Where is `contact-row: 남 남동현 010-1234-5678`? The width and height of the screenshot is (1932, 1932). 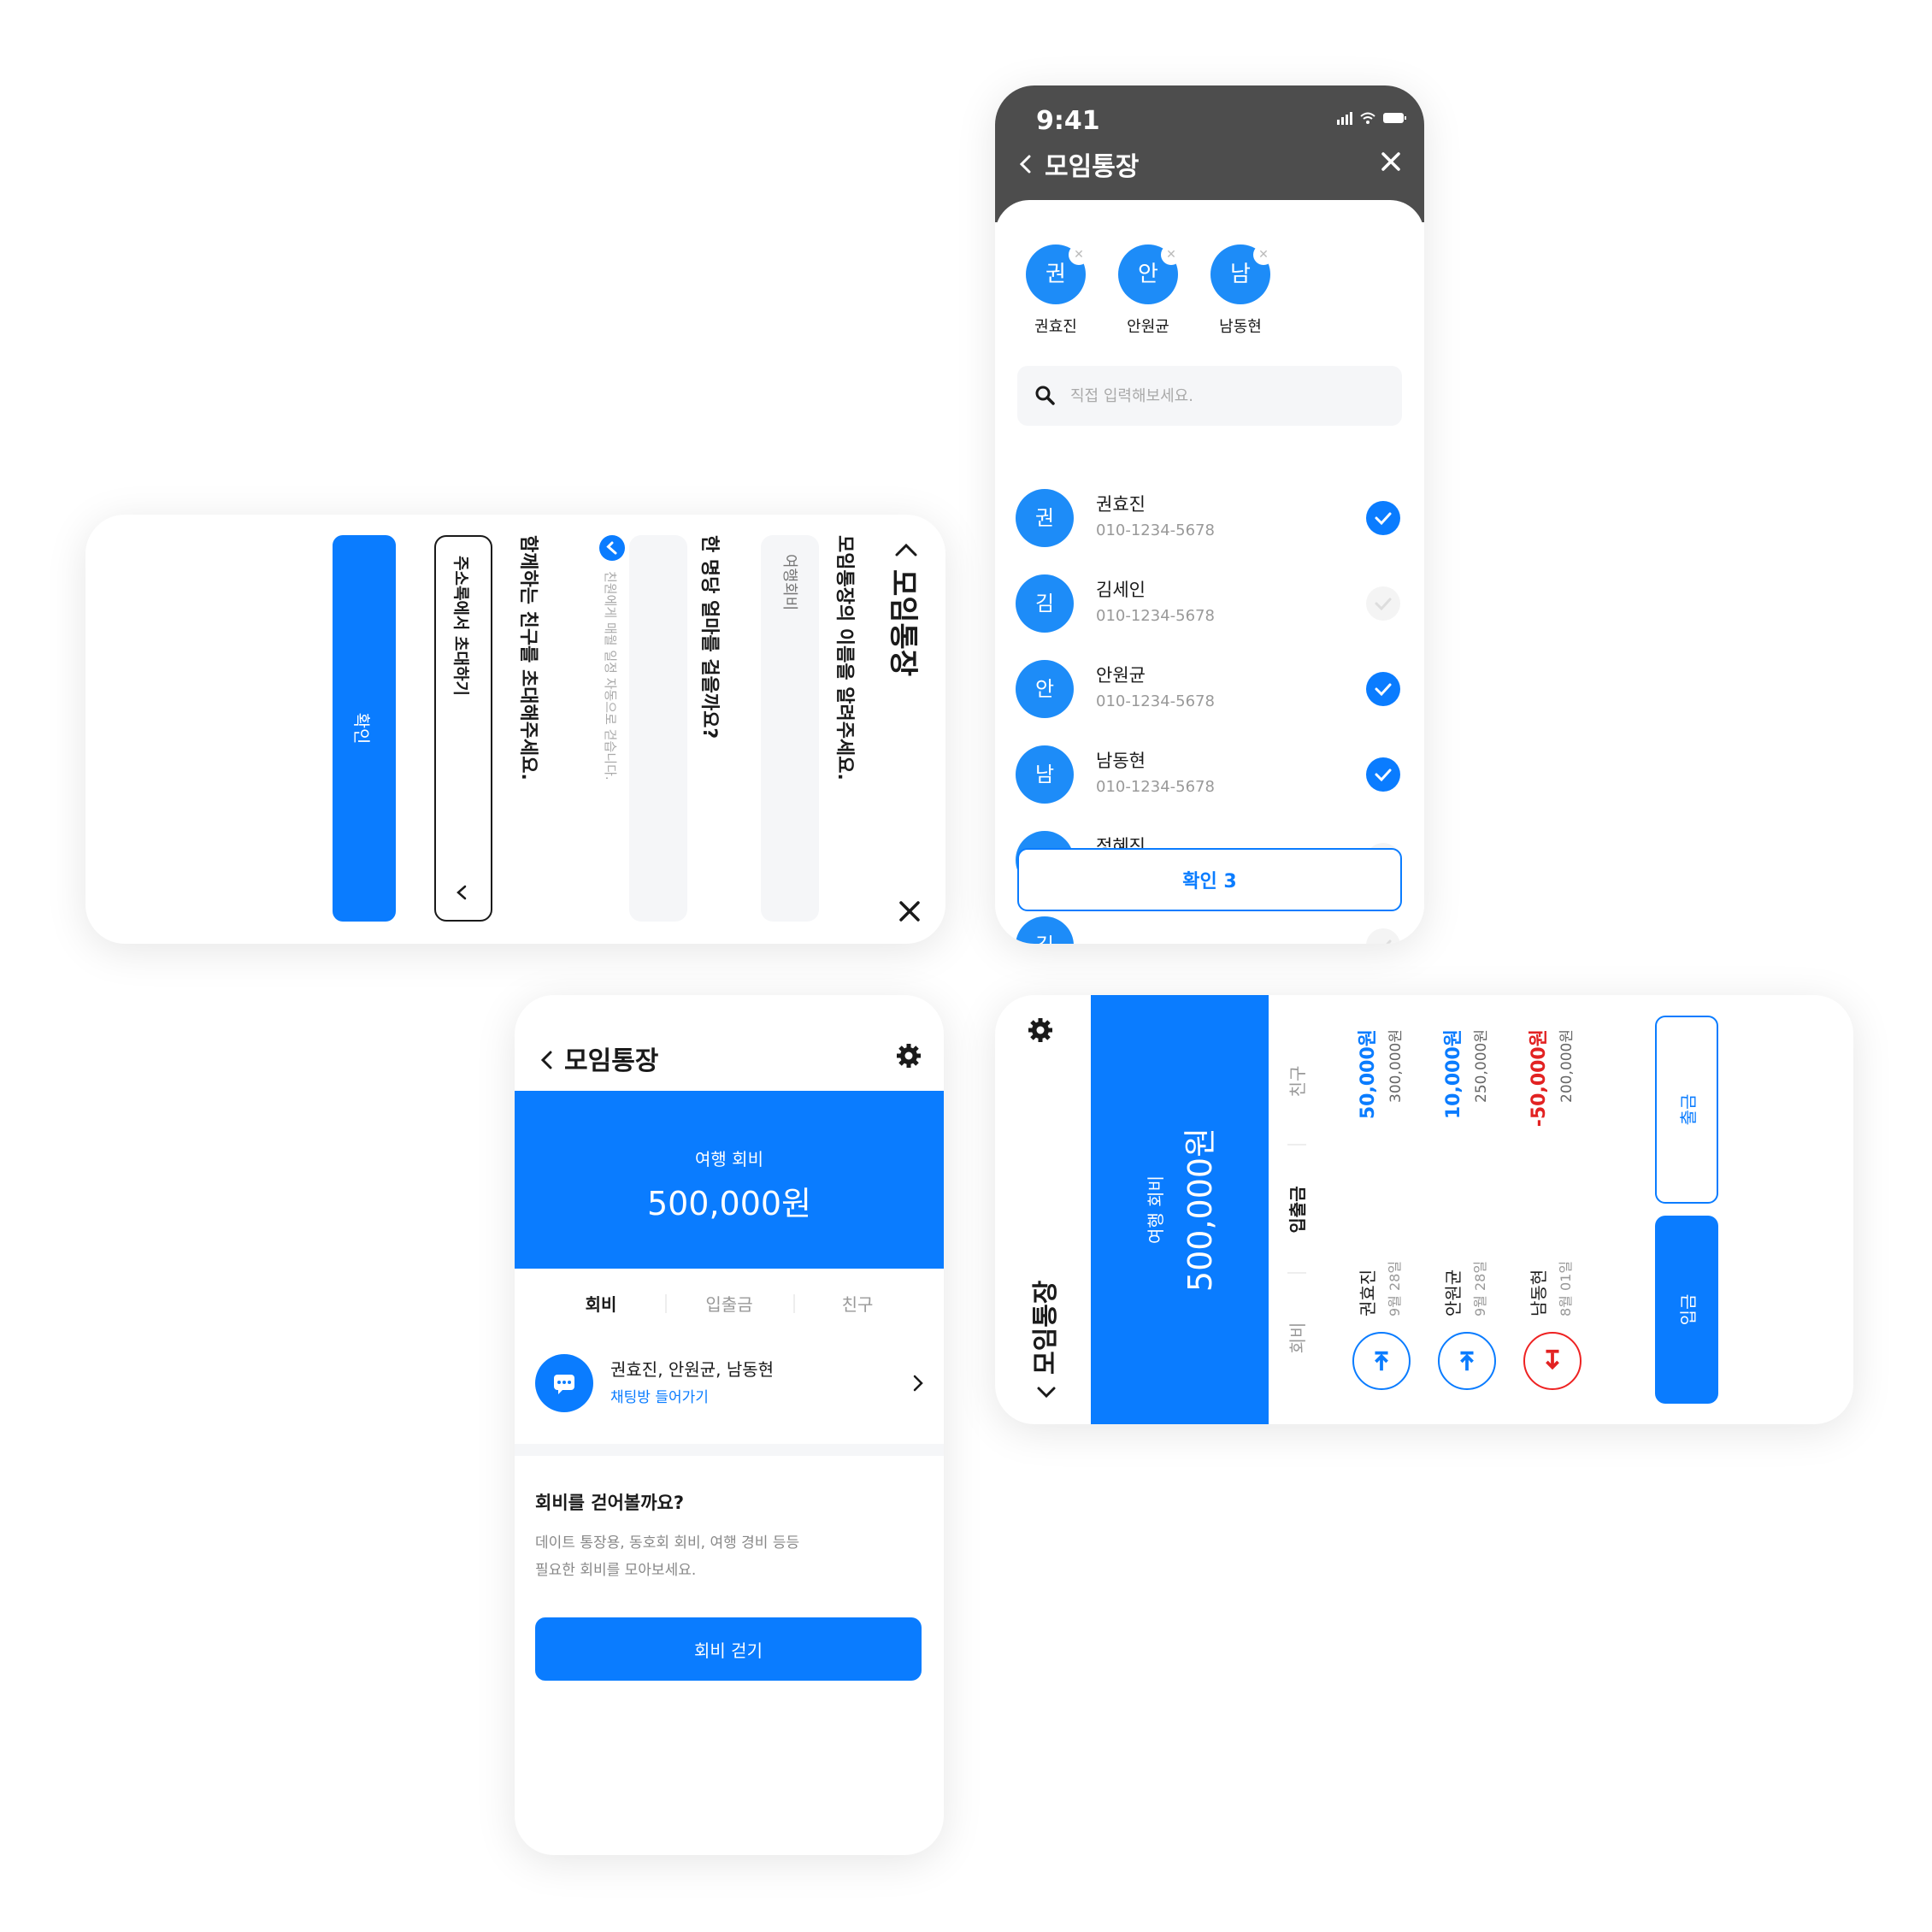
contact-row: 남 남동현 010-1234-5678 is located at coordinates (1209, 774).